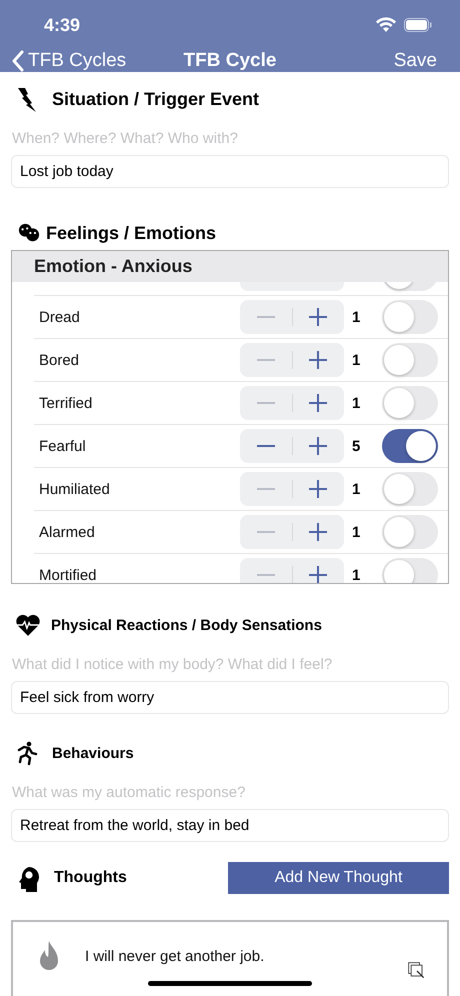  Describe the element at coordinates (131, 233) in the screenshot. I see `section-title: Feelings / Emotions` at that location.